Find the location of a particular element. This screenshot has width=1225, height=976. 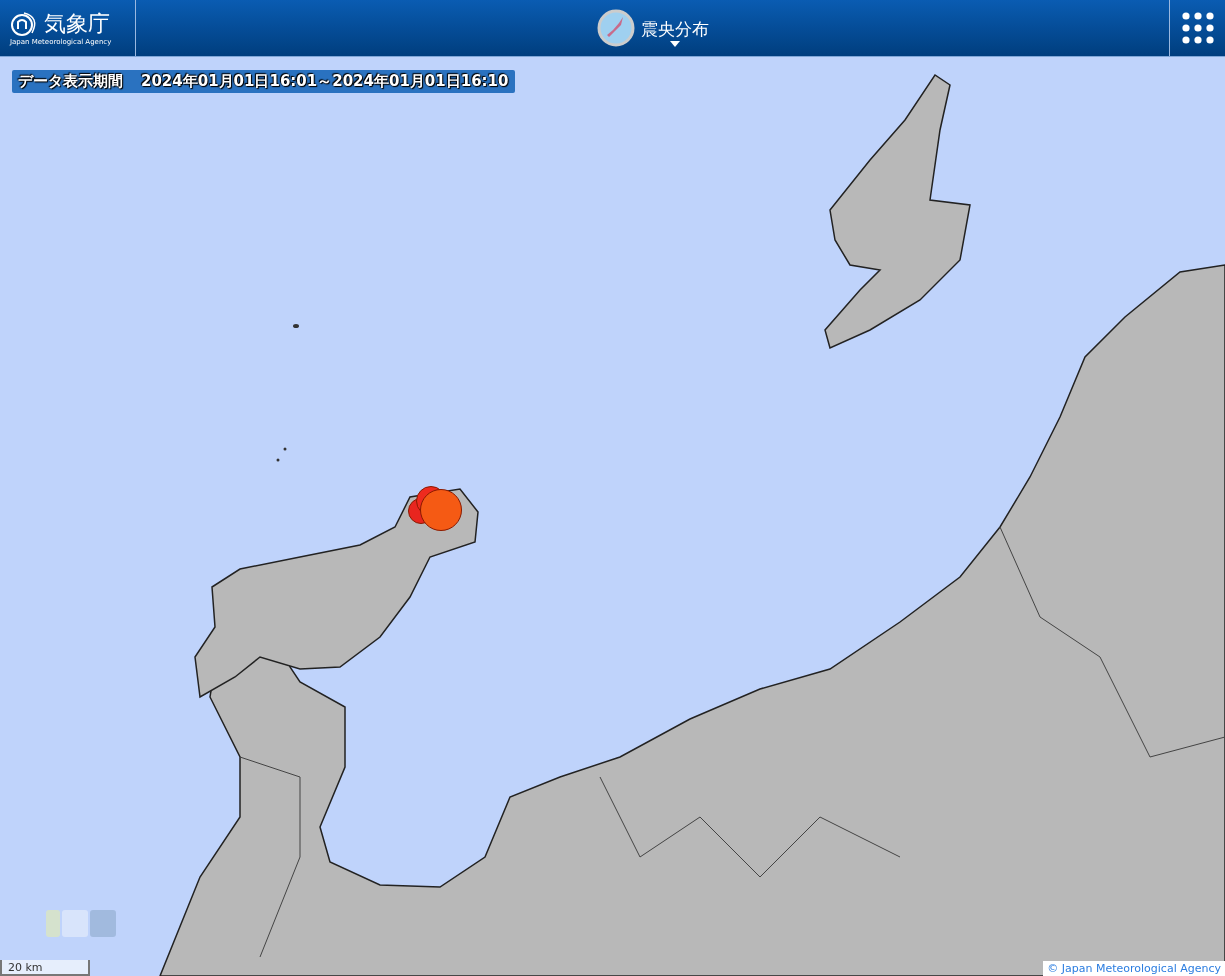

period-label: データ表示期間 is located at coordinates (70, 81).